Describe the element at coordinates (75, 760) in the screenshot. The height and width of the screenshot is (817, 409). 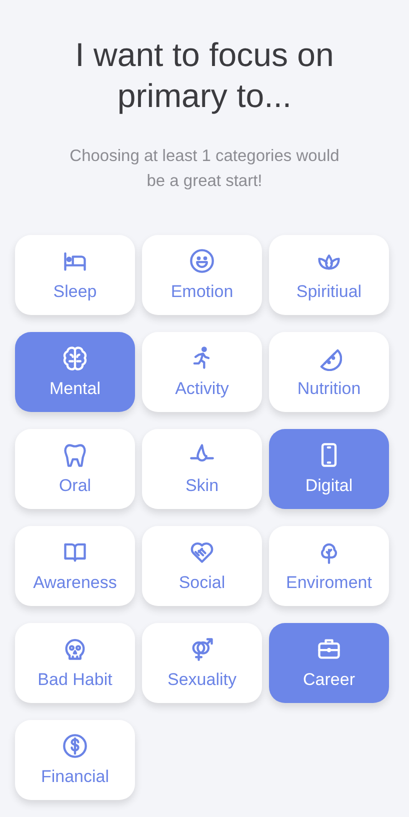
I see `category-tile: Financial` at that location.